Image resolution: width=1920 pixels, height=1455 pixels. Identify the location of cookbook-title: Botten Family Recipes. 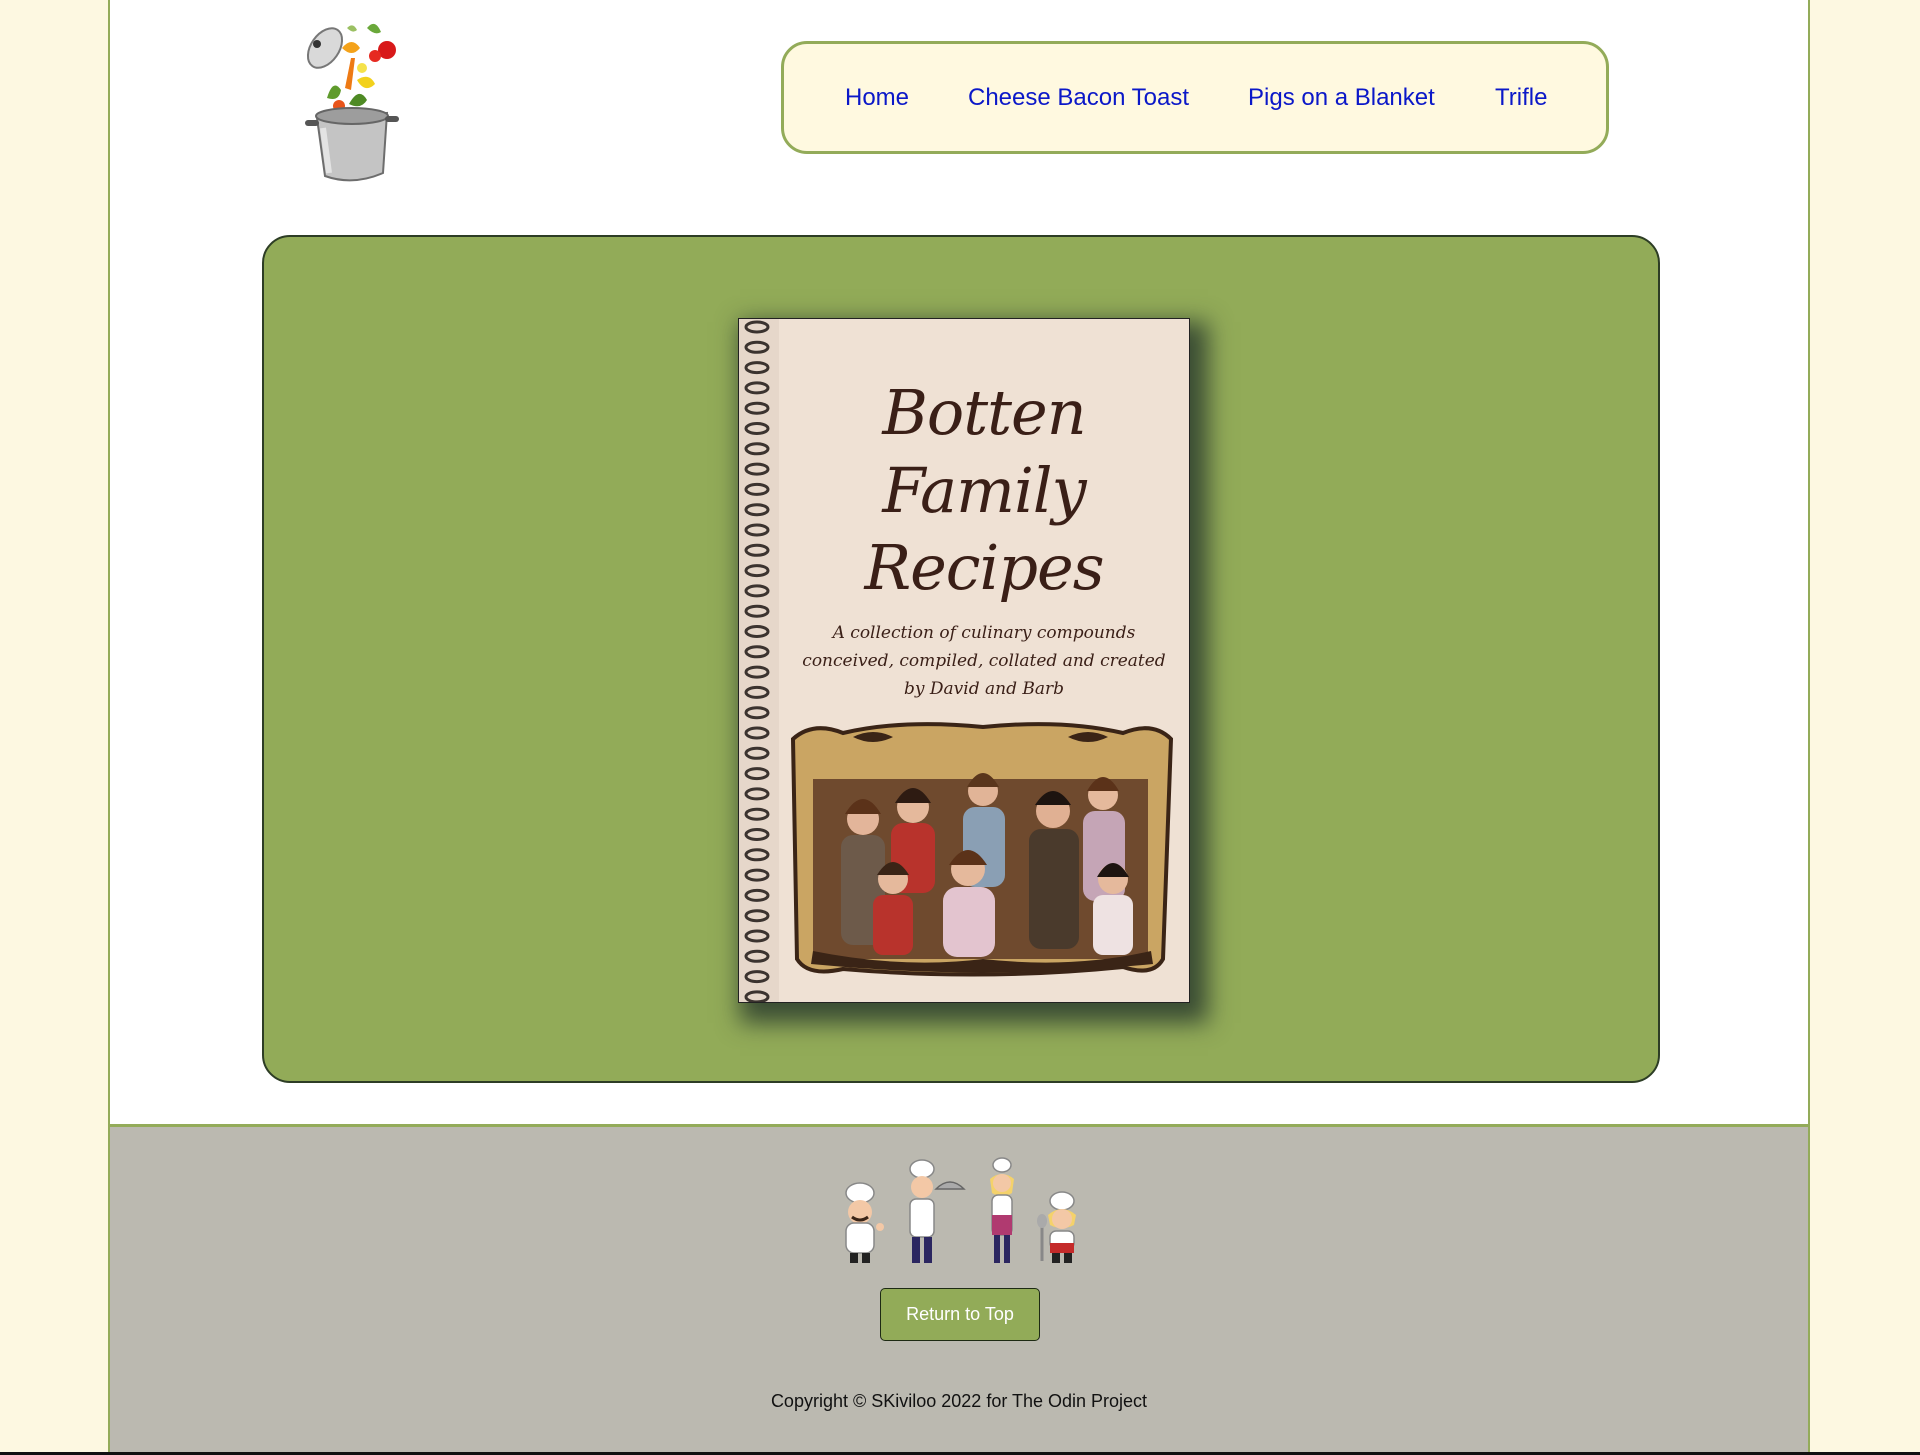
(984, 490).